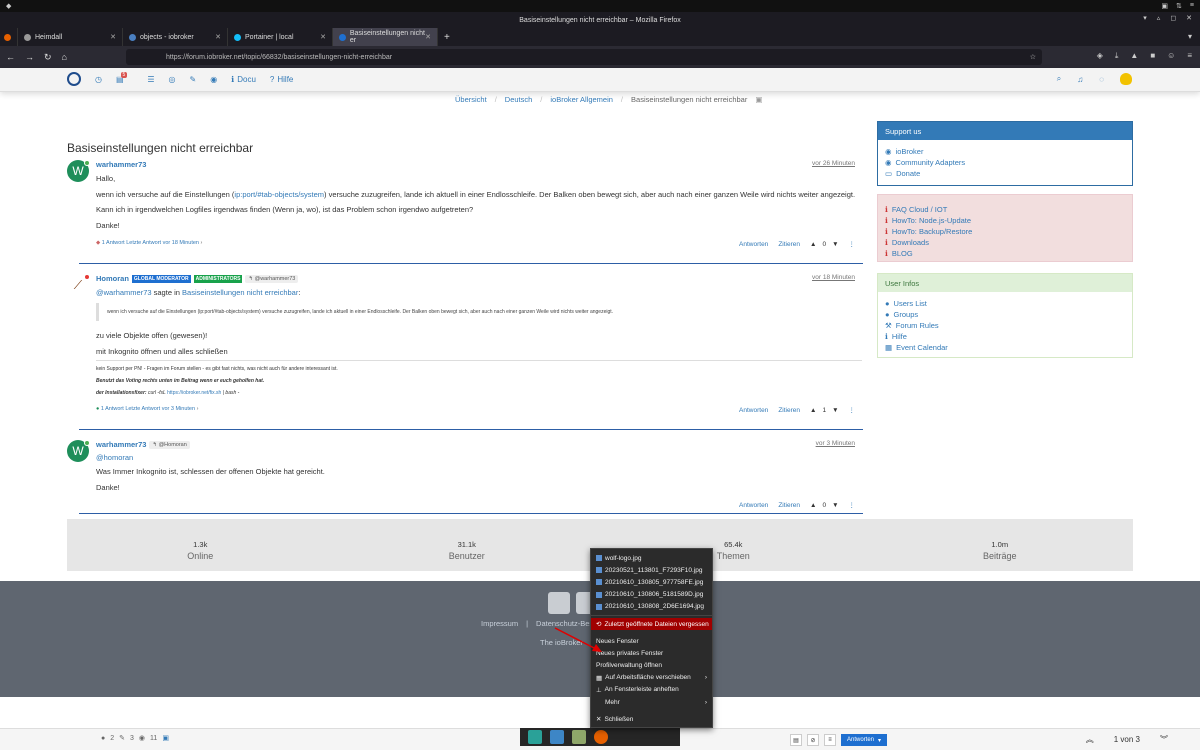 The height and width of the screenshot is (750, 1200). What do you see at coordinates (112, 278) in the screenshot?
I see `post-author: Homoran` at bounding box center [112, 278].